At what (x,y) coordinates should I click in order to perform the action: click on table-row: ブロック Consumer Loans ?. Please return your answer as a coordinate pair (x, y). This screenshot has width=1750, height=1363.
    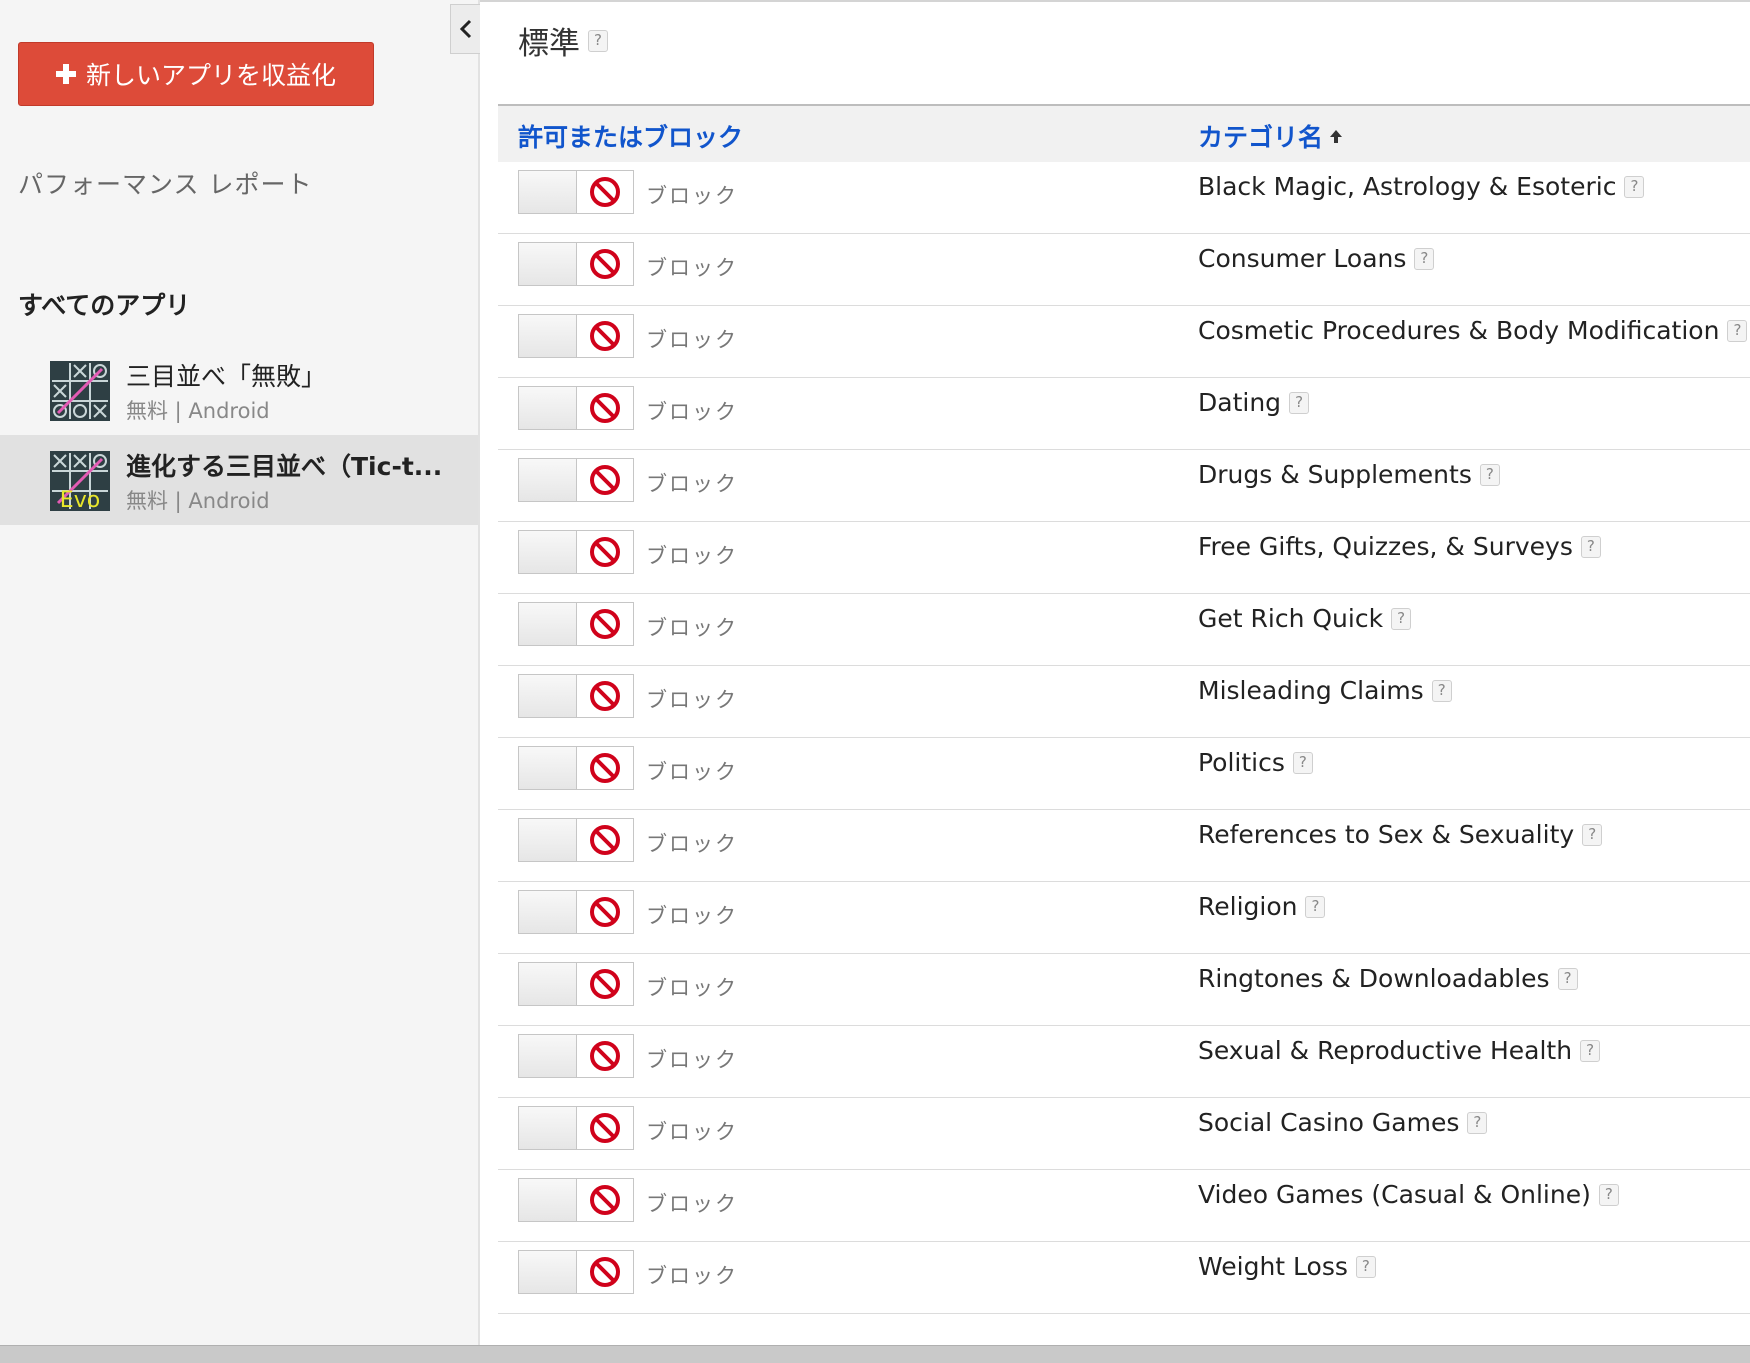
    Looking at the image, I should click on (1124, 270).